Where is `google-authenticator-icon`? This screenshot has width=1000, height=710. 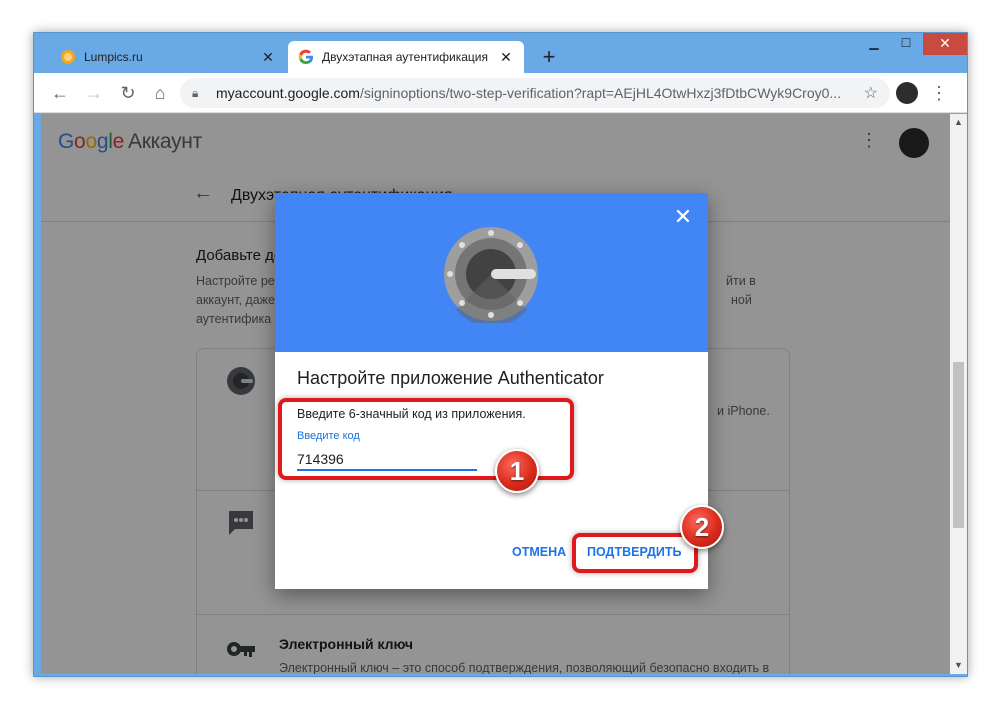
google-authenticator-icon is located at coordinates (491, 275).